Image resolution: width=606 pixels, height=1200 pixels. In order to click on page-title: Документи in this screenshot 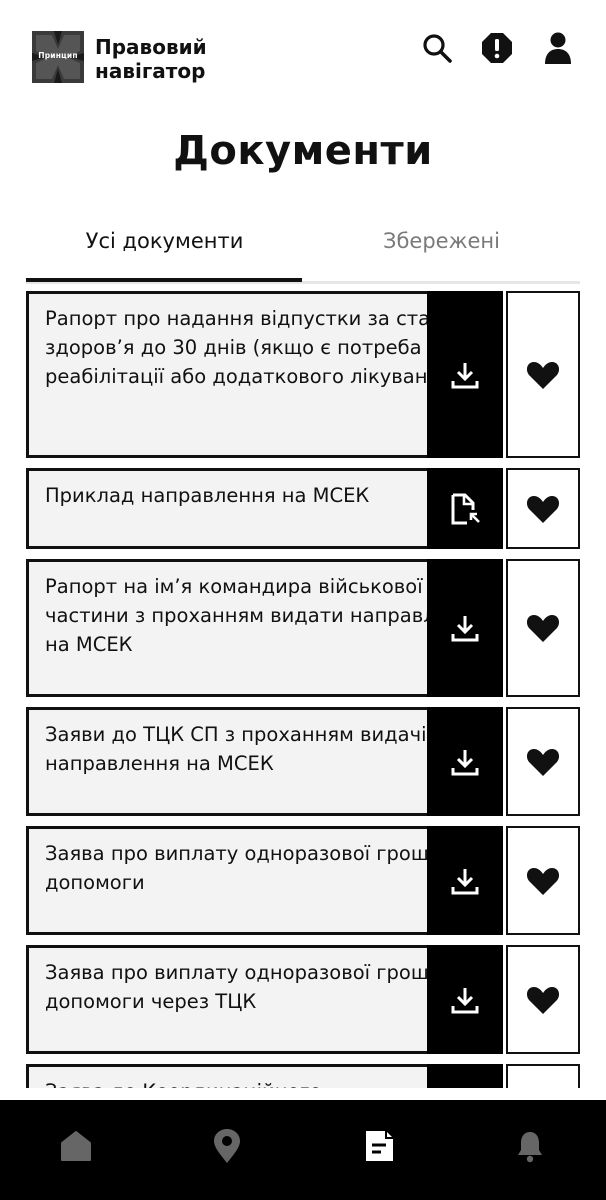, I will do `click(303, 151)`.